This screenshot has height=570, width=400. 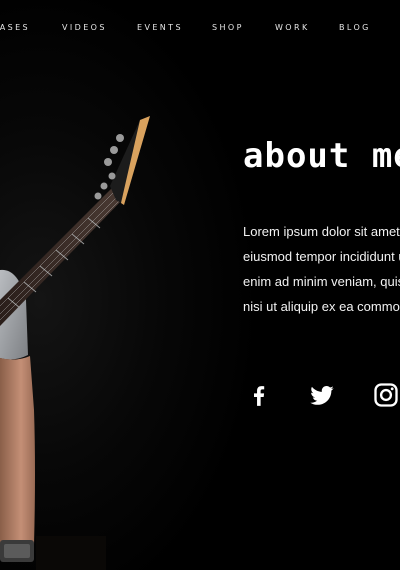 I want to click on about-line: nisi ut aliquip ex ea commodo consequat., so click(x=321, y=306).